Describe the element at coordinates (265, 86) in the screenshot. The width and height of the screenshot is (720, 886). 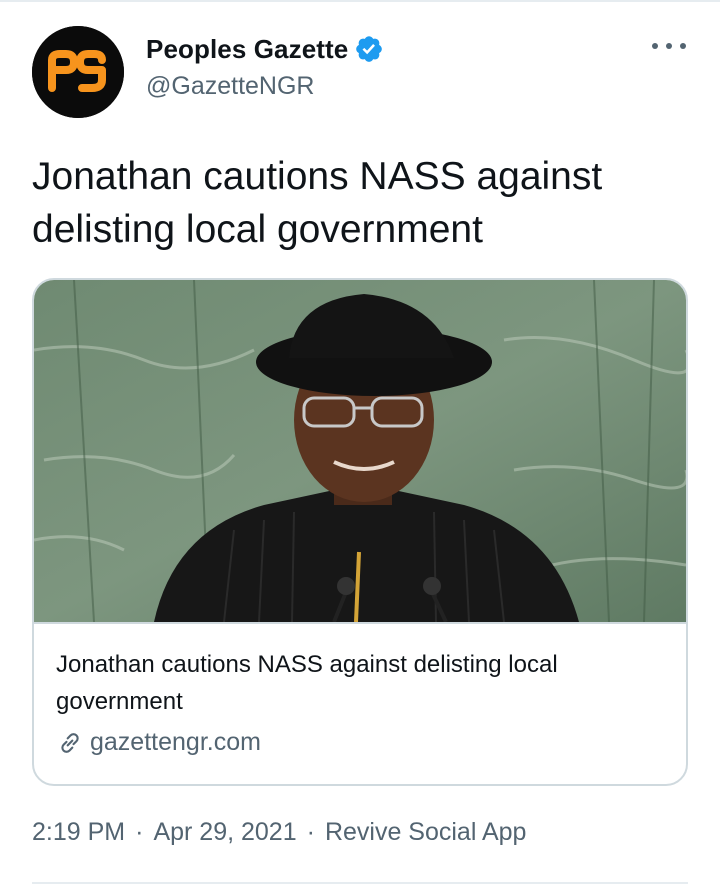
I see `handle: @GazetteNGR` at that location.